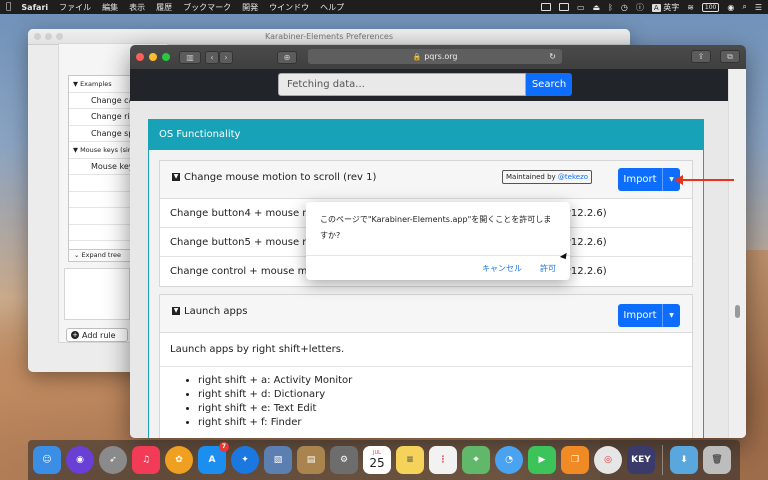 The height and width of the screenshot is (480, 768). Describe the element at coordinates (443, 460) in the screenshot. I see `reminders-icon: ⋮` at that location.